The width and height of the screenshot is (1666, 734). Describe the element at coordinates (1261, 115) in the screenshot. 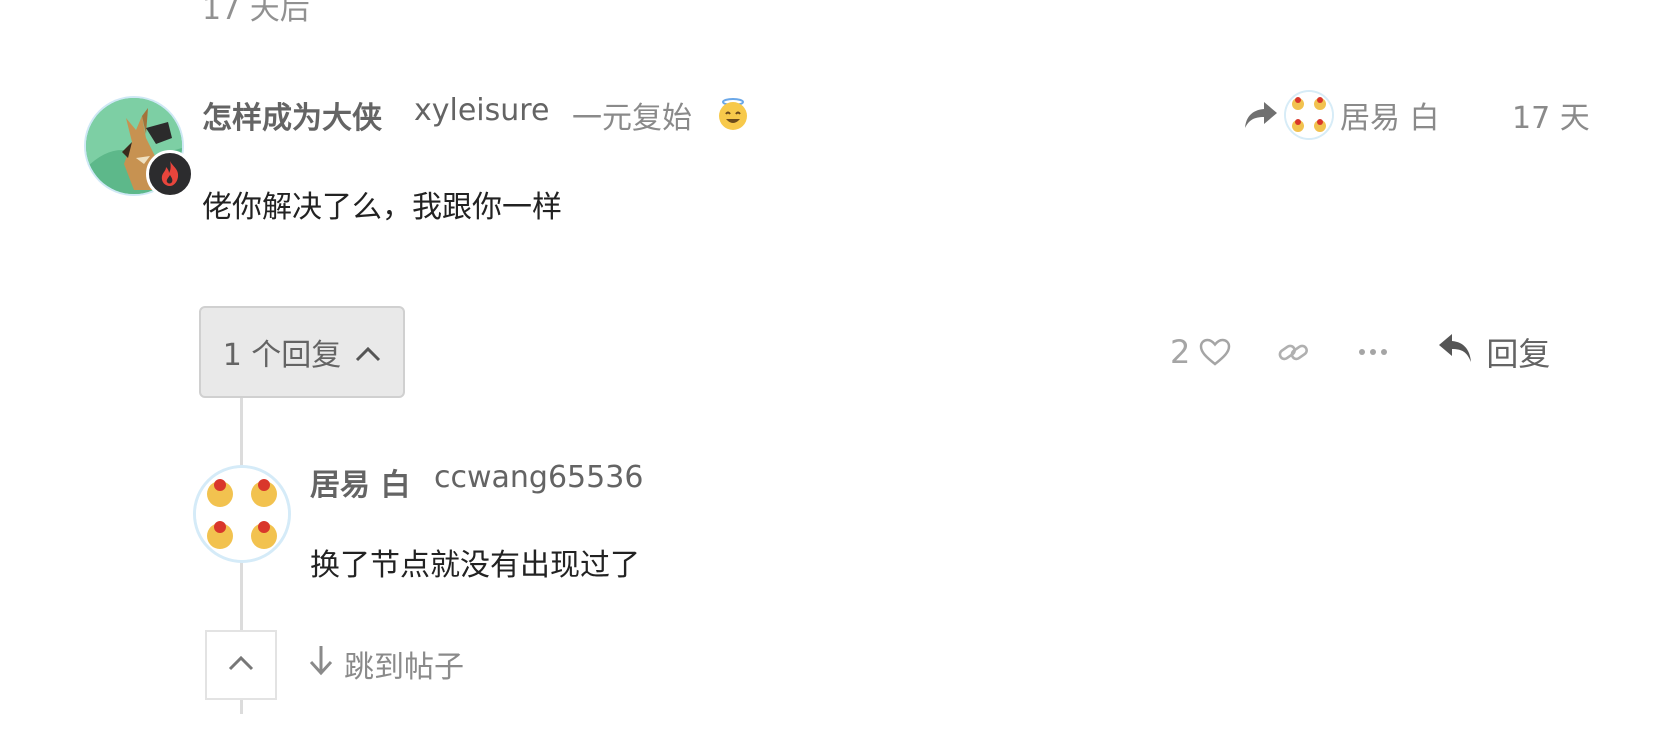

I see `reply-arrow-icon` at that location.